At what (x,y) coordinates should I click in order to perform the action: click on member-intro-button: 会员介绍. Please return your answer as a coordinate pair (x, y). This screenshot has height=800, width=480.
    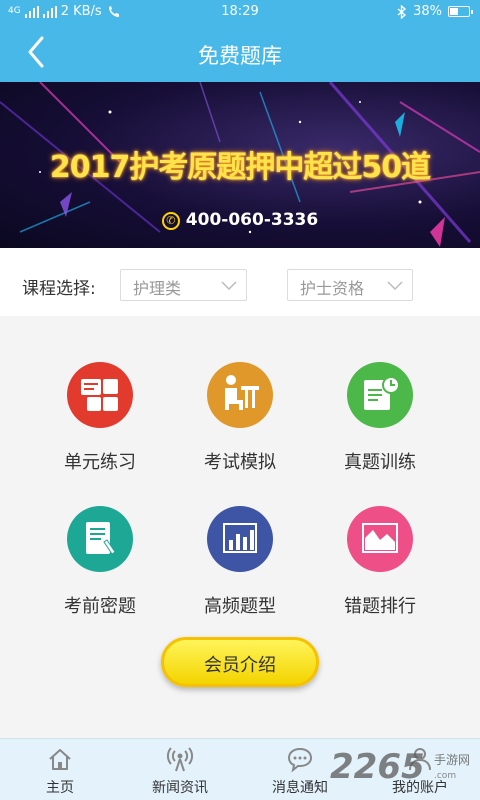
    Looking at the image, I should click on (240, 662).